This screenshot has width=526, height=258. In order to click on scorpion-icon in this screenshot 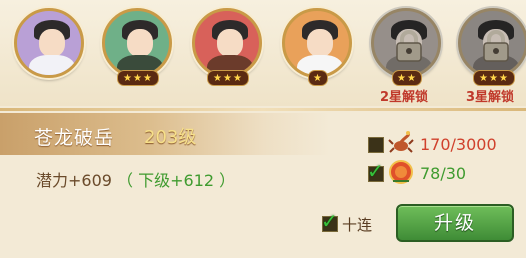, I will do `click(401, 142)`.